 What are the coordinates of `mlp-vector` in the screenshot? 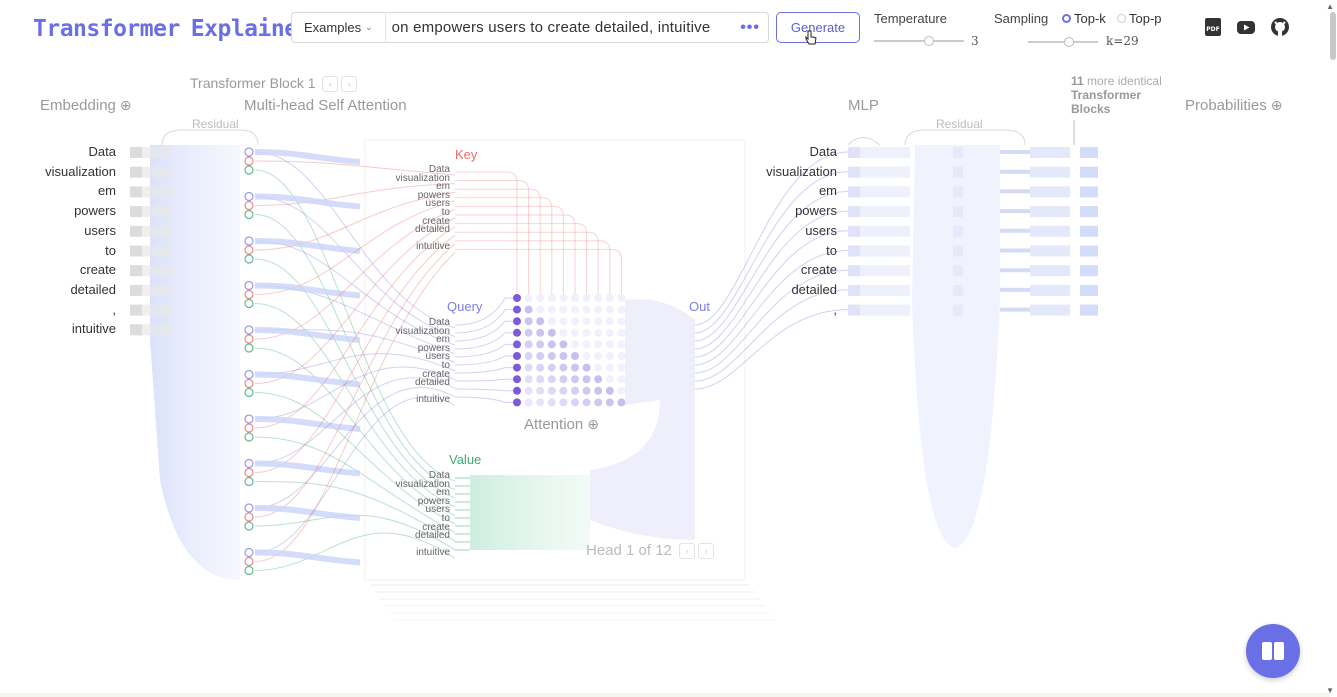 It's located at (854, 152).